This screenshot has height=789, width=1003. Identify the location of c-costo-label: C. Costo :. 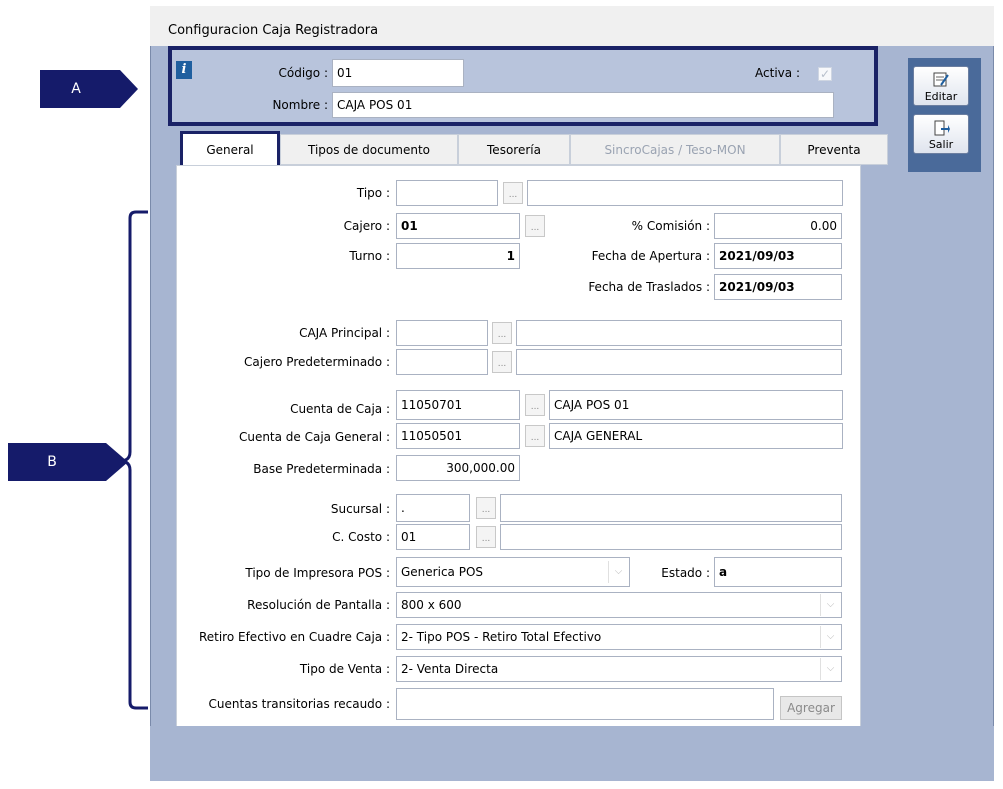
(361, 537).